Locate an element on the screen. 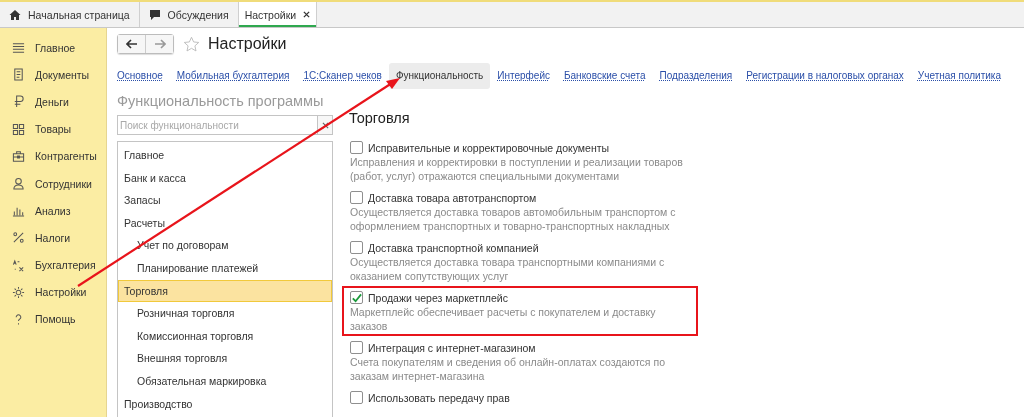  menu-icon is located at coordinates (18, 48).